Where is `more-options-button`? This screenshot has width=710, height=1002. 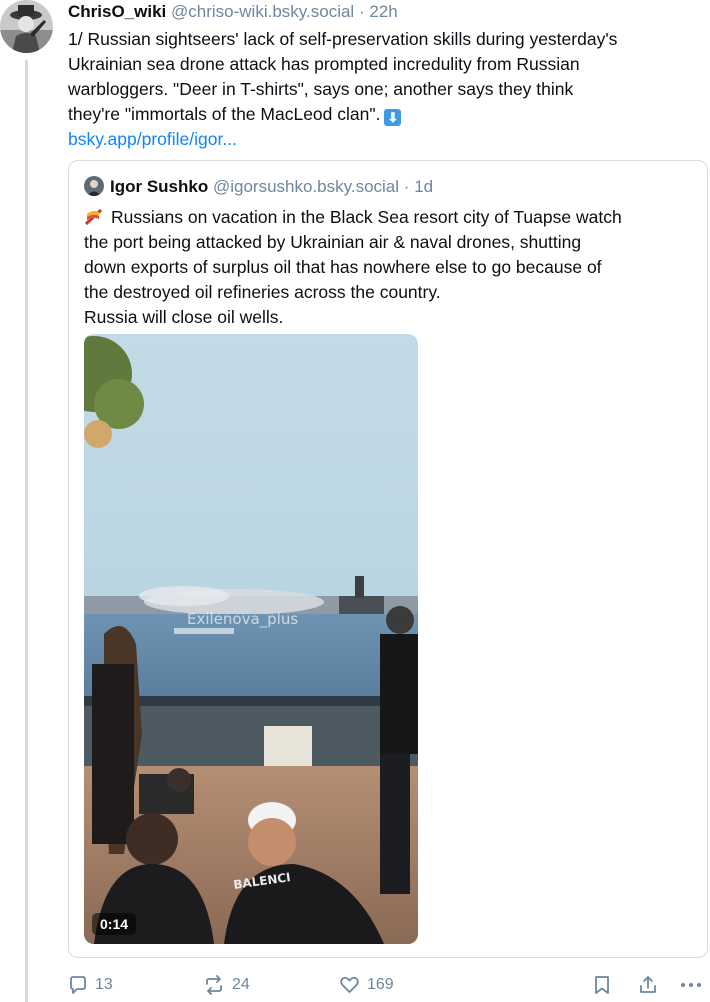 more-options-button is located at coordinates (691, 985).